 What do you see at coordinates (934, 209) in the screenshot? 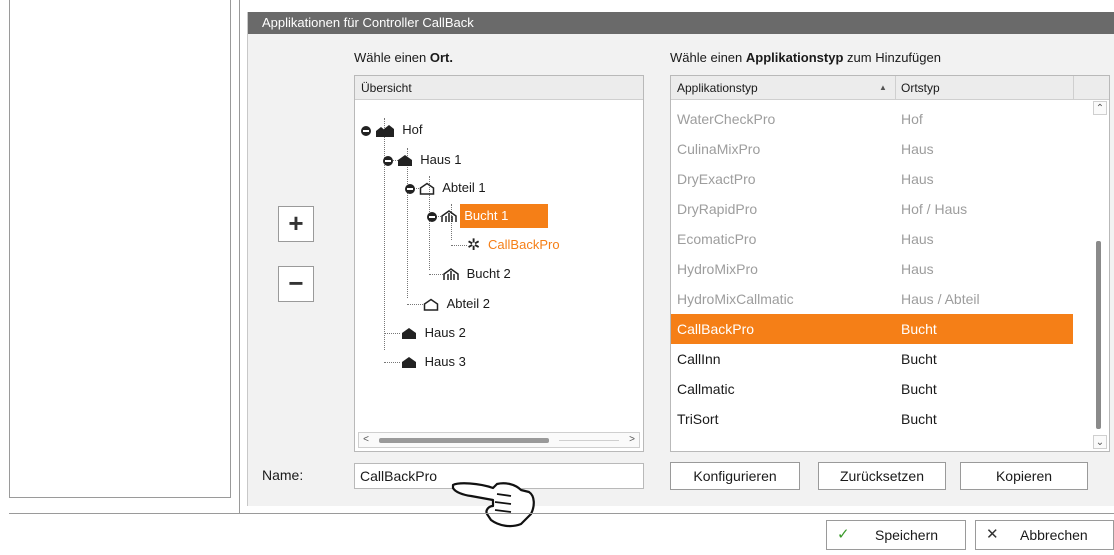
I see `row-ortstyp: Hof / Haus` at bounding box center [934, 209].